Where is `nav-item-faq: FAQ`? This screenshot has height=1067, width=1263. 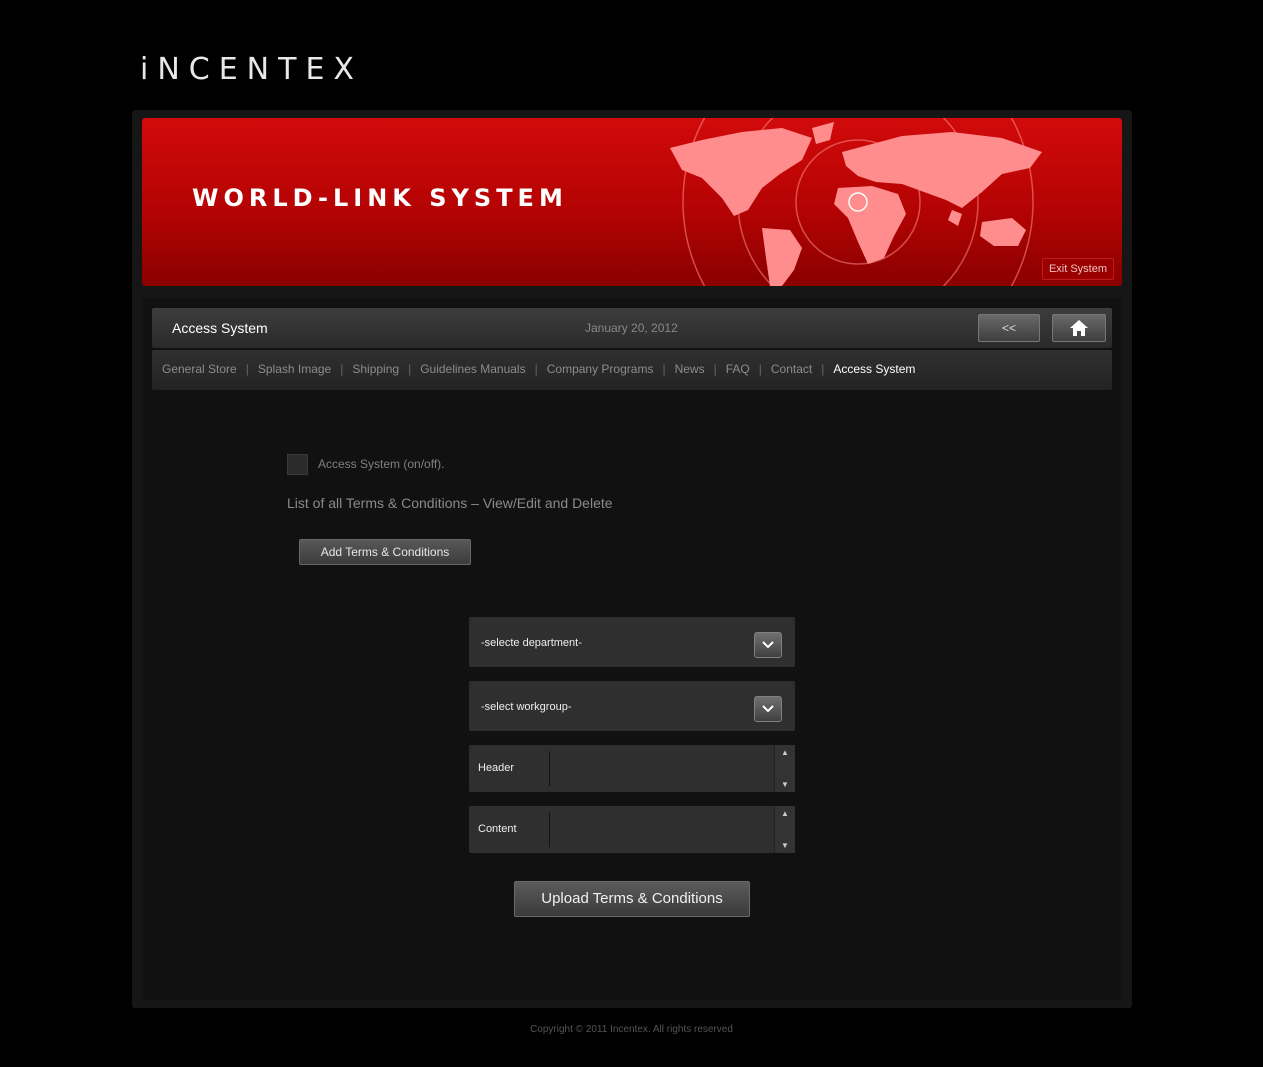
nav-item-faq: FAQ is located at coordinates (738, 369).